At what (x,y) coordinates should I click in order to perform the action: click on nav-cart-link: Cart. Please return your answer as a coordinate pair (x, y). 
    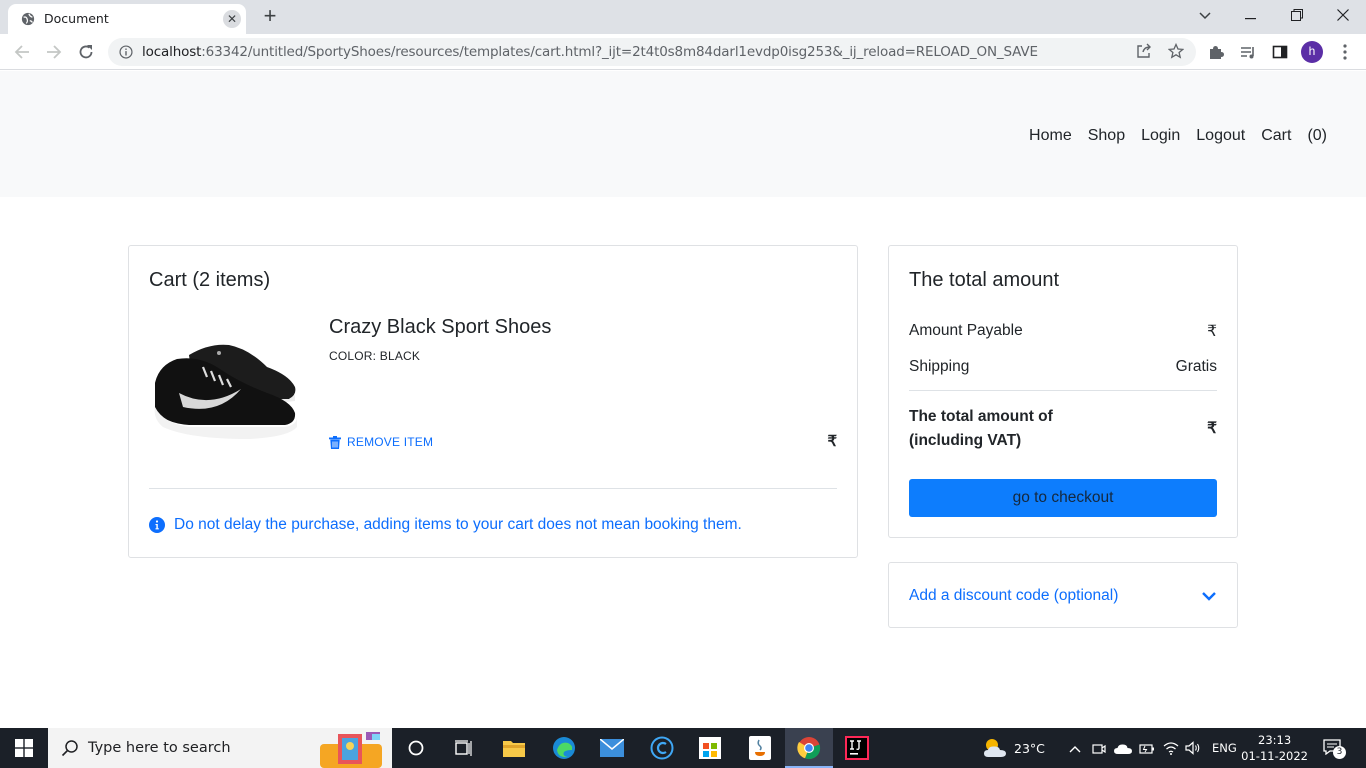
    Looking at the image, I should click on (1276, 136).